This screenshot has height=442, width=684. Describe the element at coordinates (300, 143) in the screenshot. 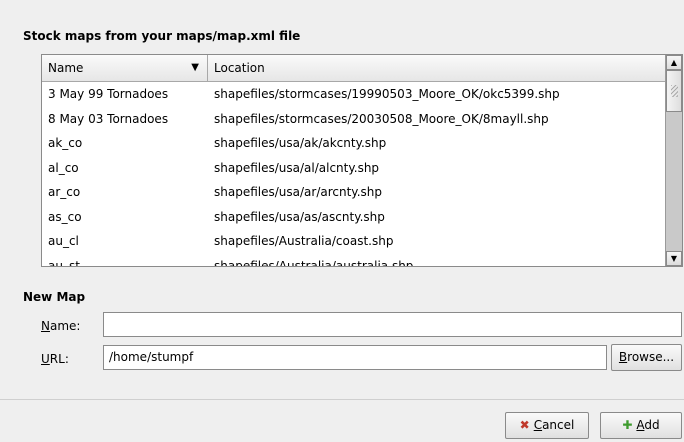

I see `row-location: shapefiles/usa/ak/akcnty.shp` at that location.